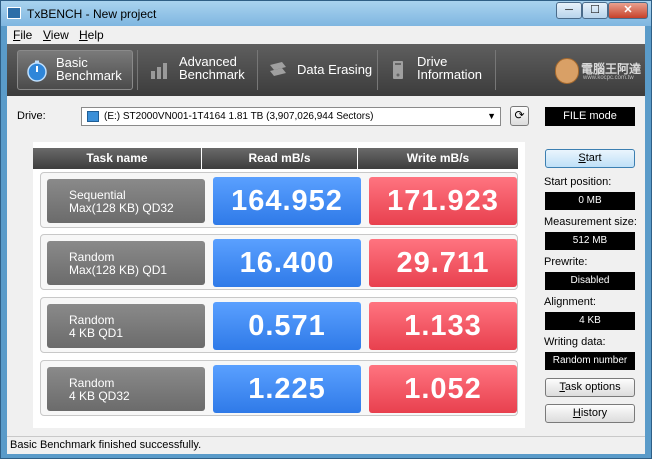  Describe the element at coordinates (37, 71) in the screenshot. I see `stopwatch-icon` at that location.